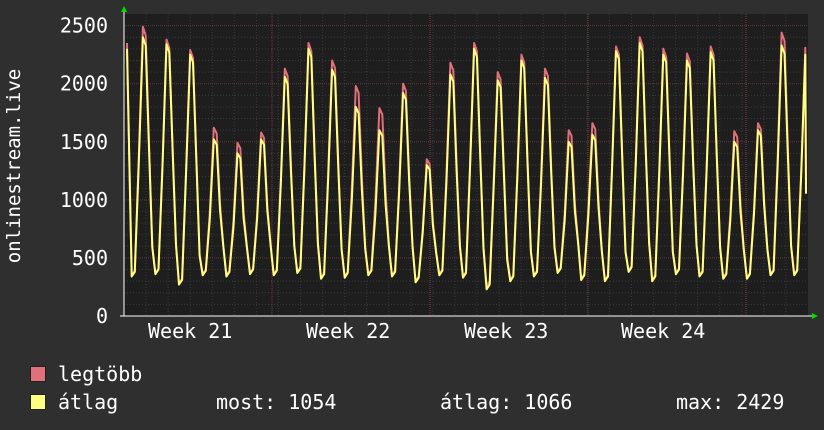 This screenshot has width=824, height=430. I want to click on legend-item-max: legtöbb, so click(86, 374).